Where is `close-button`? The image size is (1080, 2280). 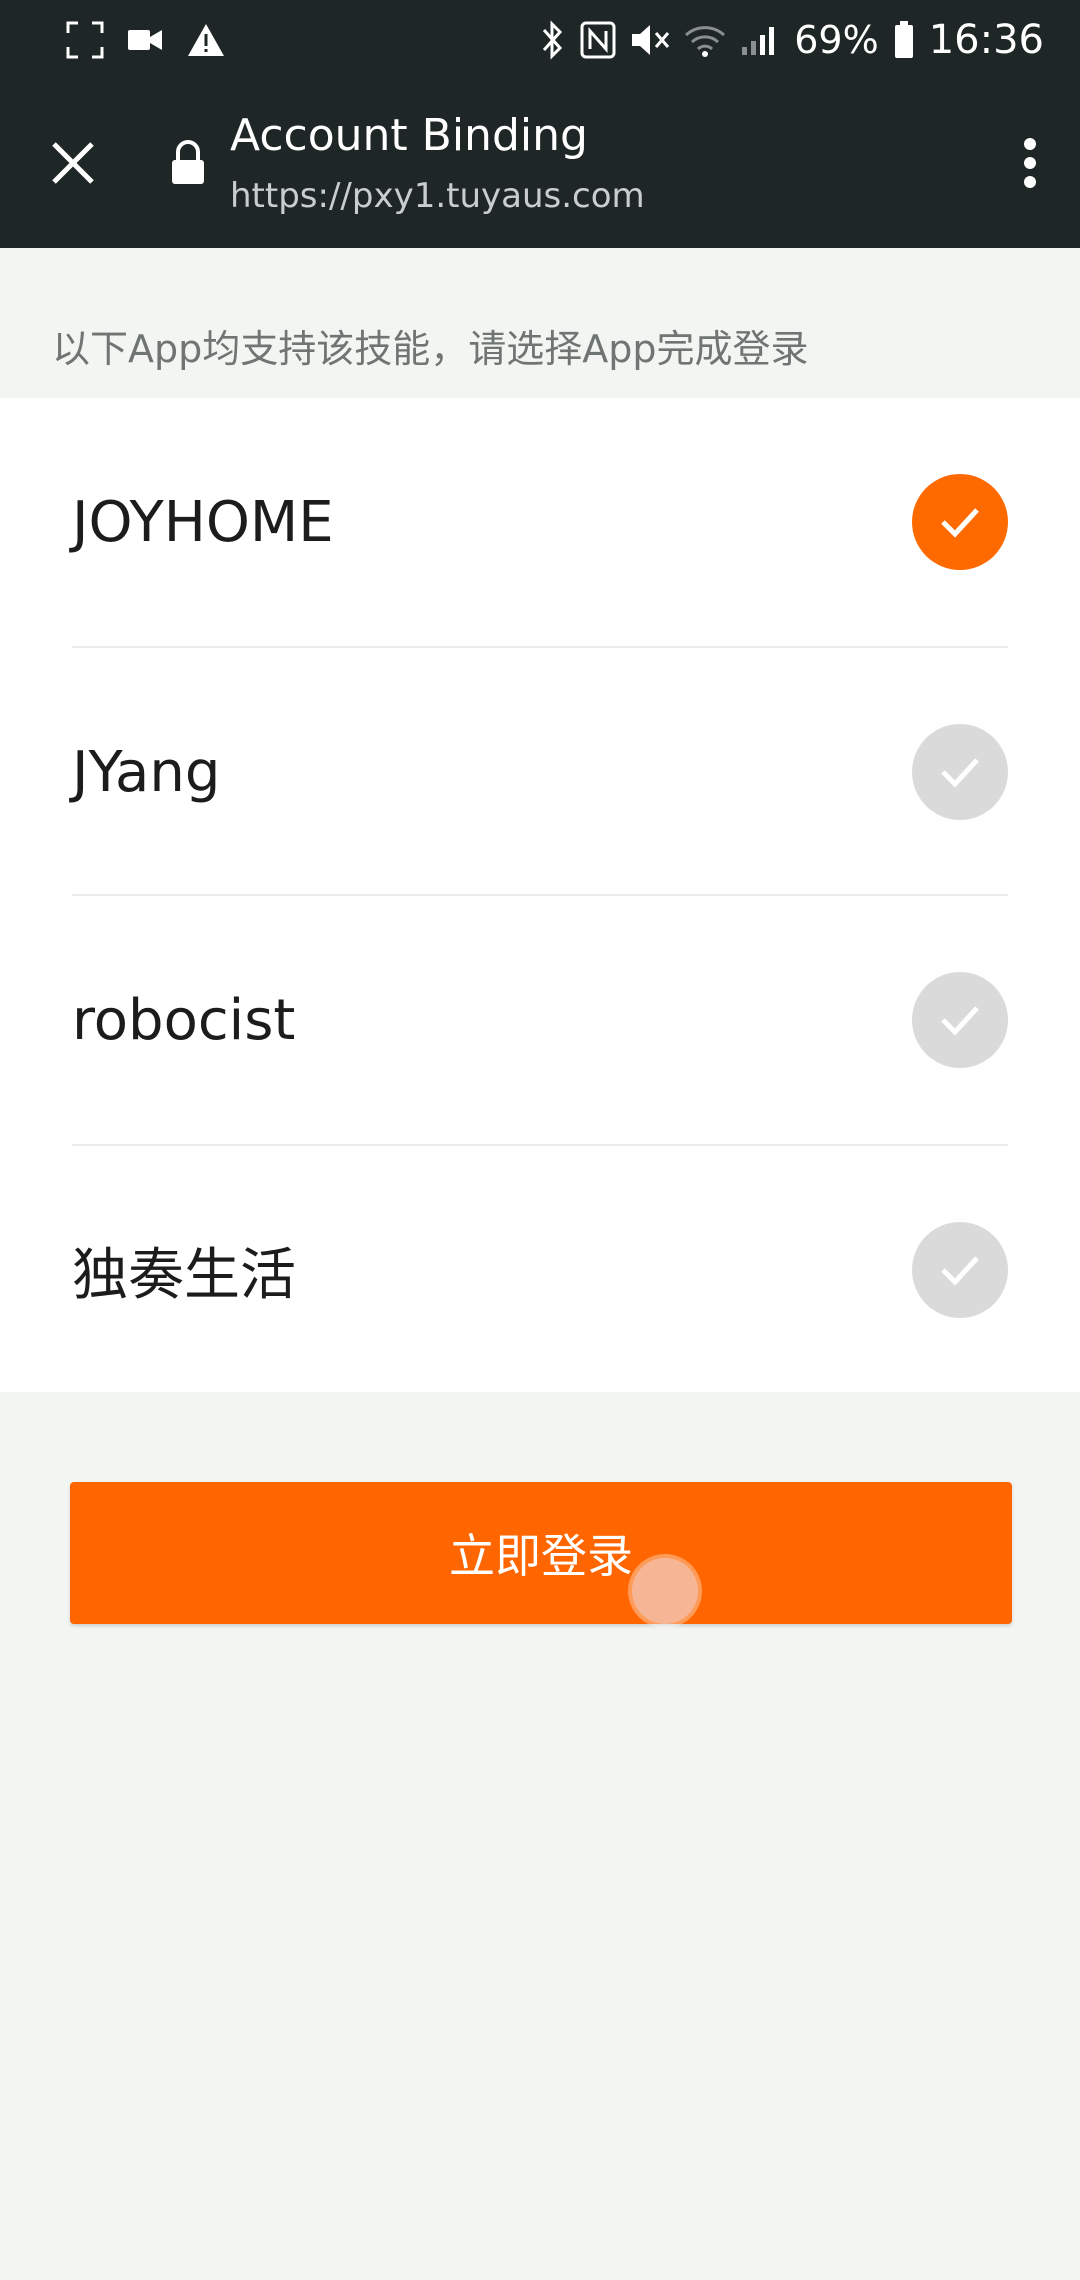 close-button is located at coordinates (73, 163).